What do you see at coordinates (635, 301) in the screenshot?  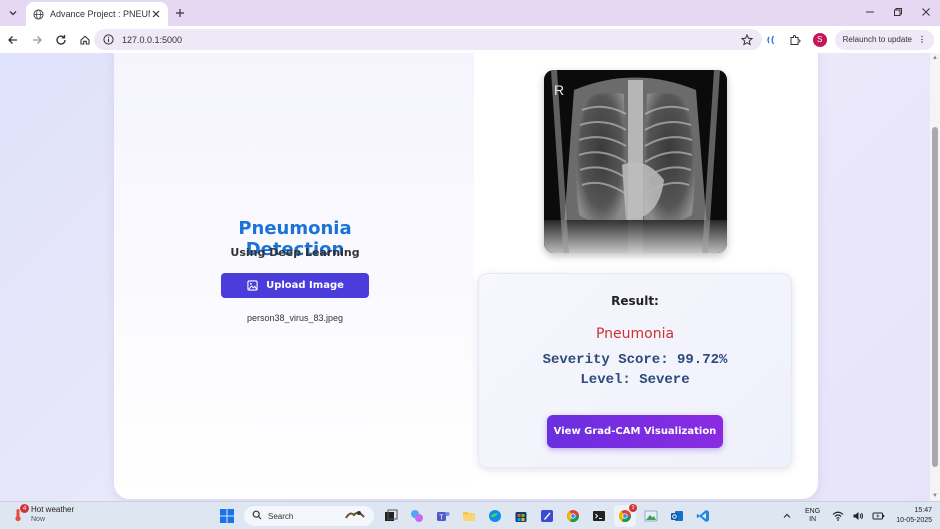 I see `result-heading: Result:` at bounding box center [635, 301].